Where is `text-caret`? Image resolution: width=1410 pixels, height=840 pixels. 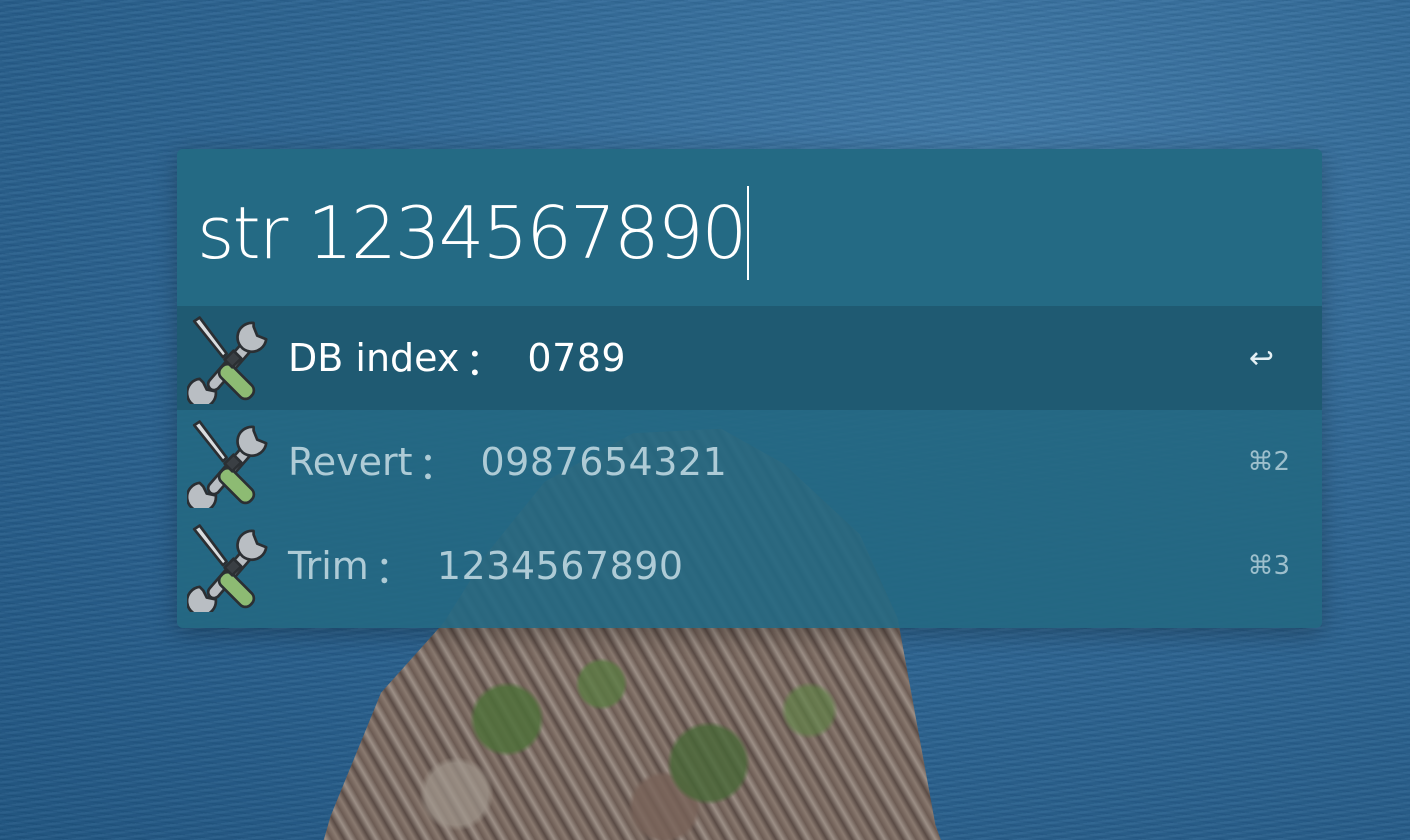 text-caret is located at coordinates (748, 233).